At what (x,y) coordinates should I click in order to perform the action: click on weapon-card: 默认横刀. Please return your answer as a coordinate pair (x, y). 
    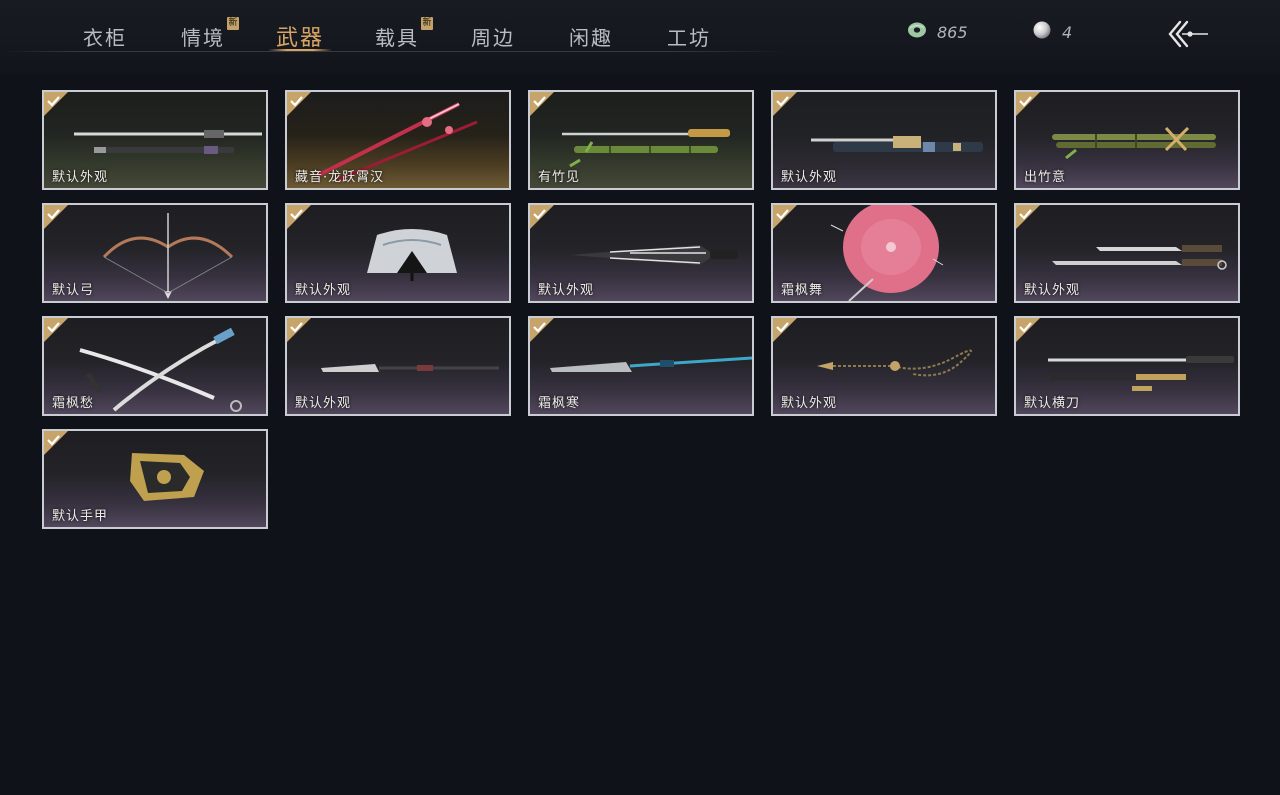
    Looking at the image, I should click on (1127, 366).